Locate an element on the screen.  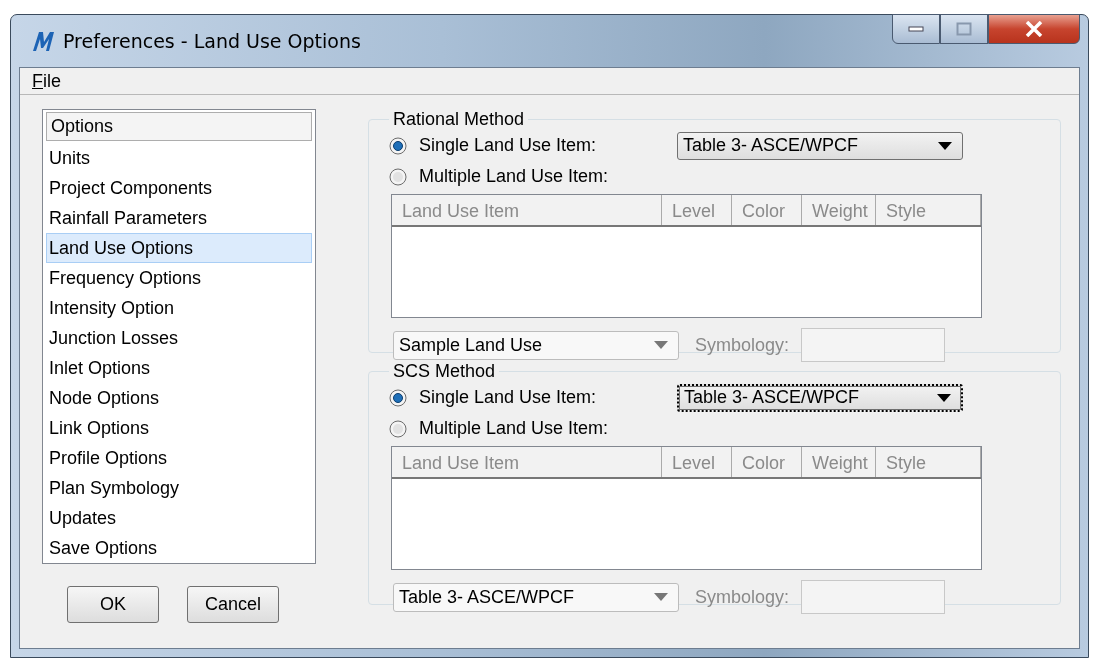
minimize-icon is located at coordinates (916, 29).